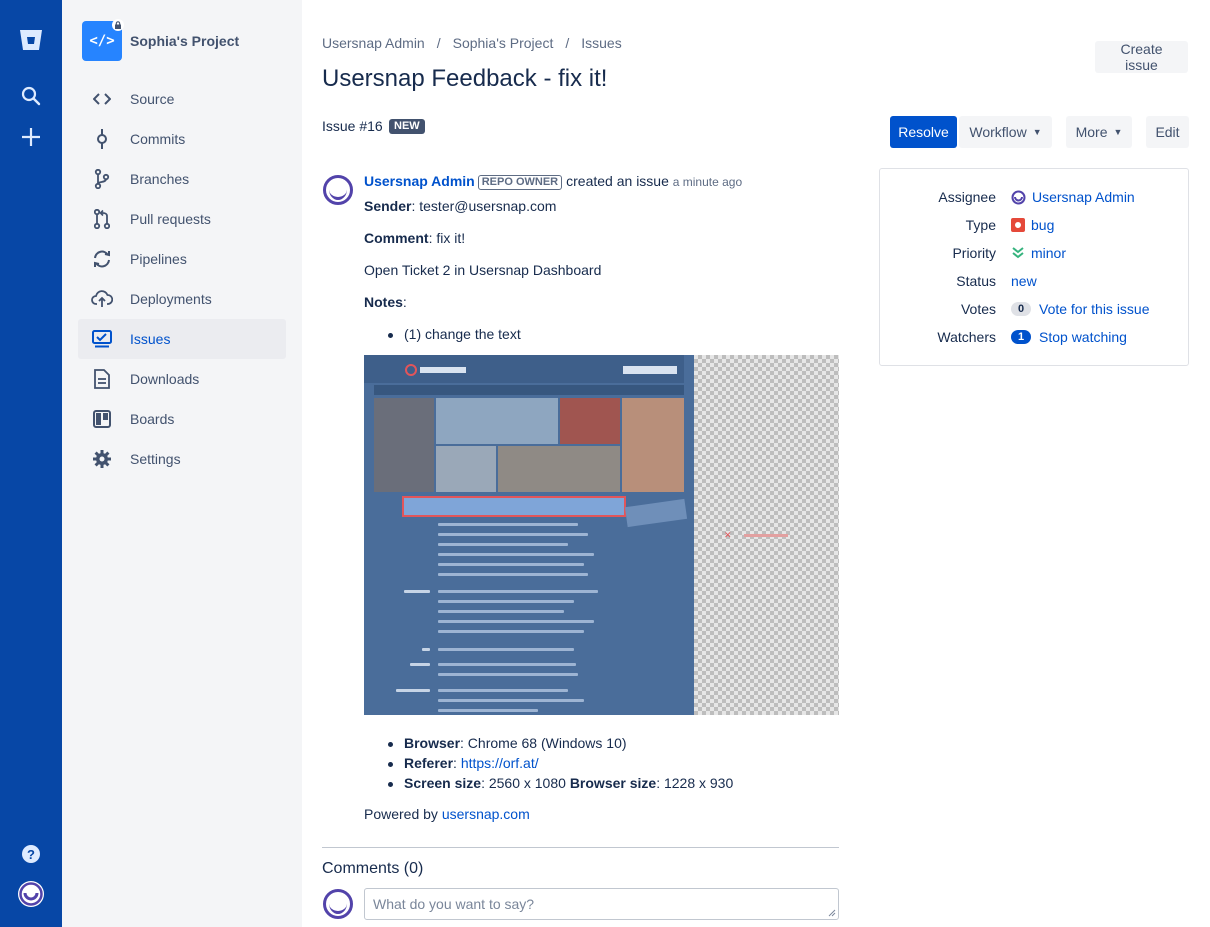  I want to click on watchers-row: Watchers 1 Stop watching, so click(1035, 337).